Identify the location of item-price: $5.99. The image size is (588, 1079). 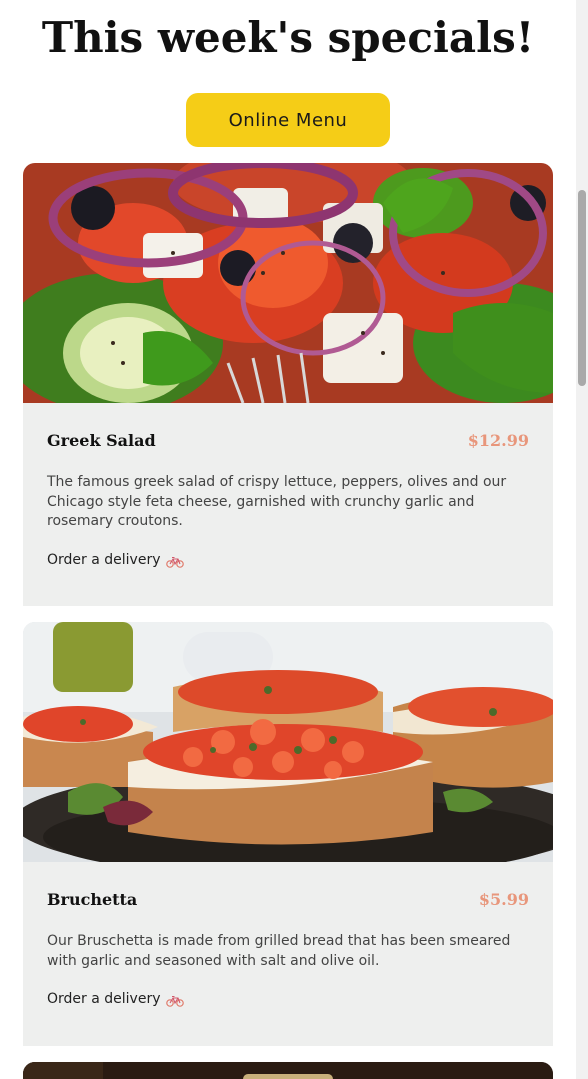
(503, 899).